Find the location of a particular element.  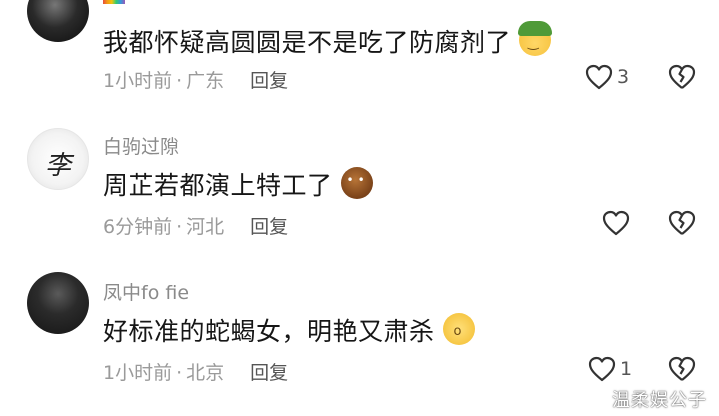

like-button is located at coordinates (618, 223).